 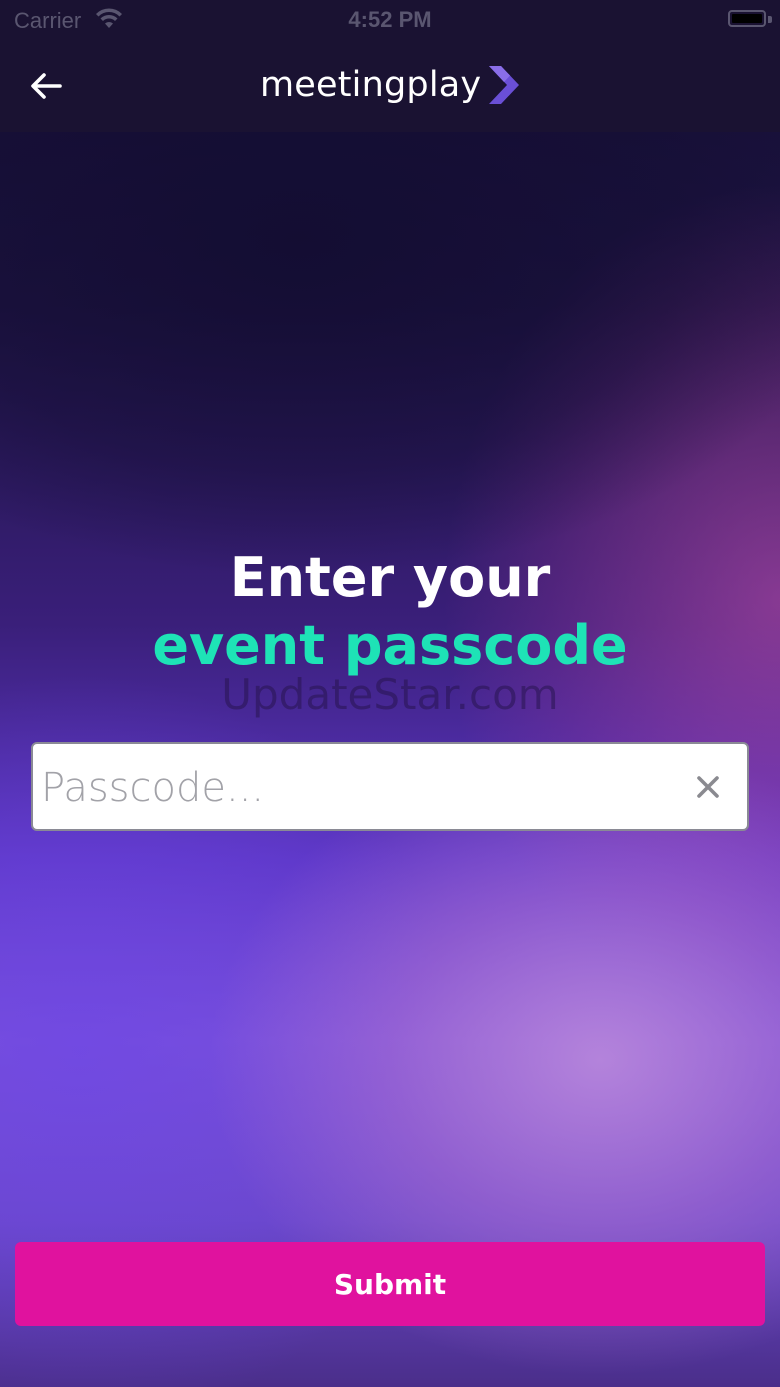 What do you see at coordinates (708, 787) in the screenshot?
I see `close-icon` at bounding box center [708, 787].